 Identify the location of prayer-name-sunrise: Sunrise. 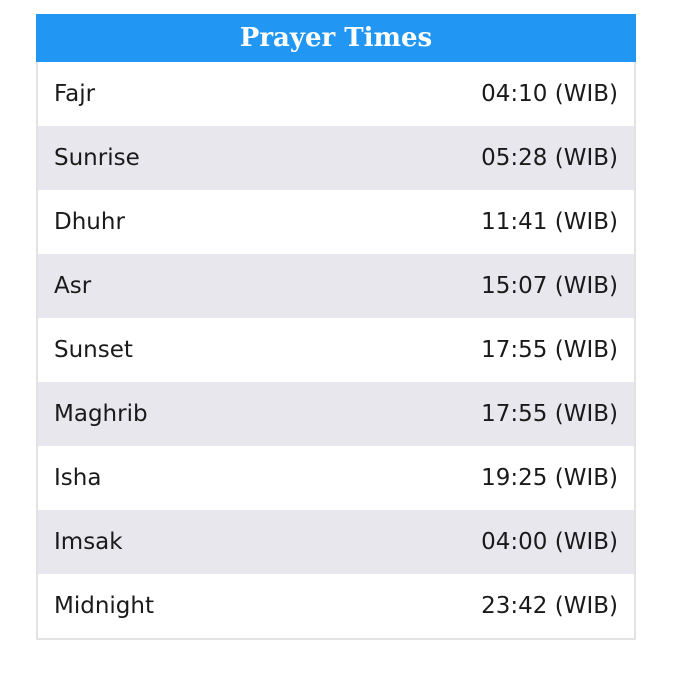
(187, 158).